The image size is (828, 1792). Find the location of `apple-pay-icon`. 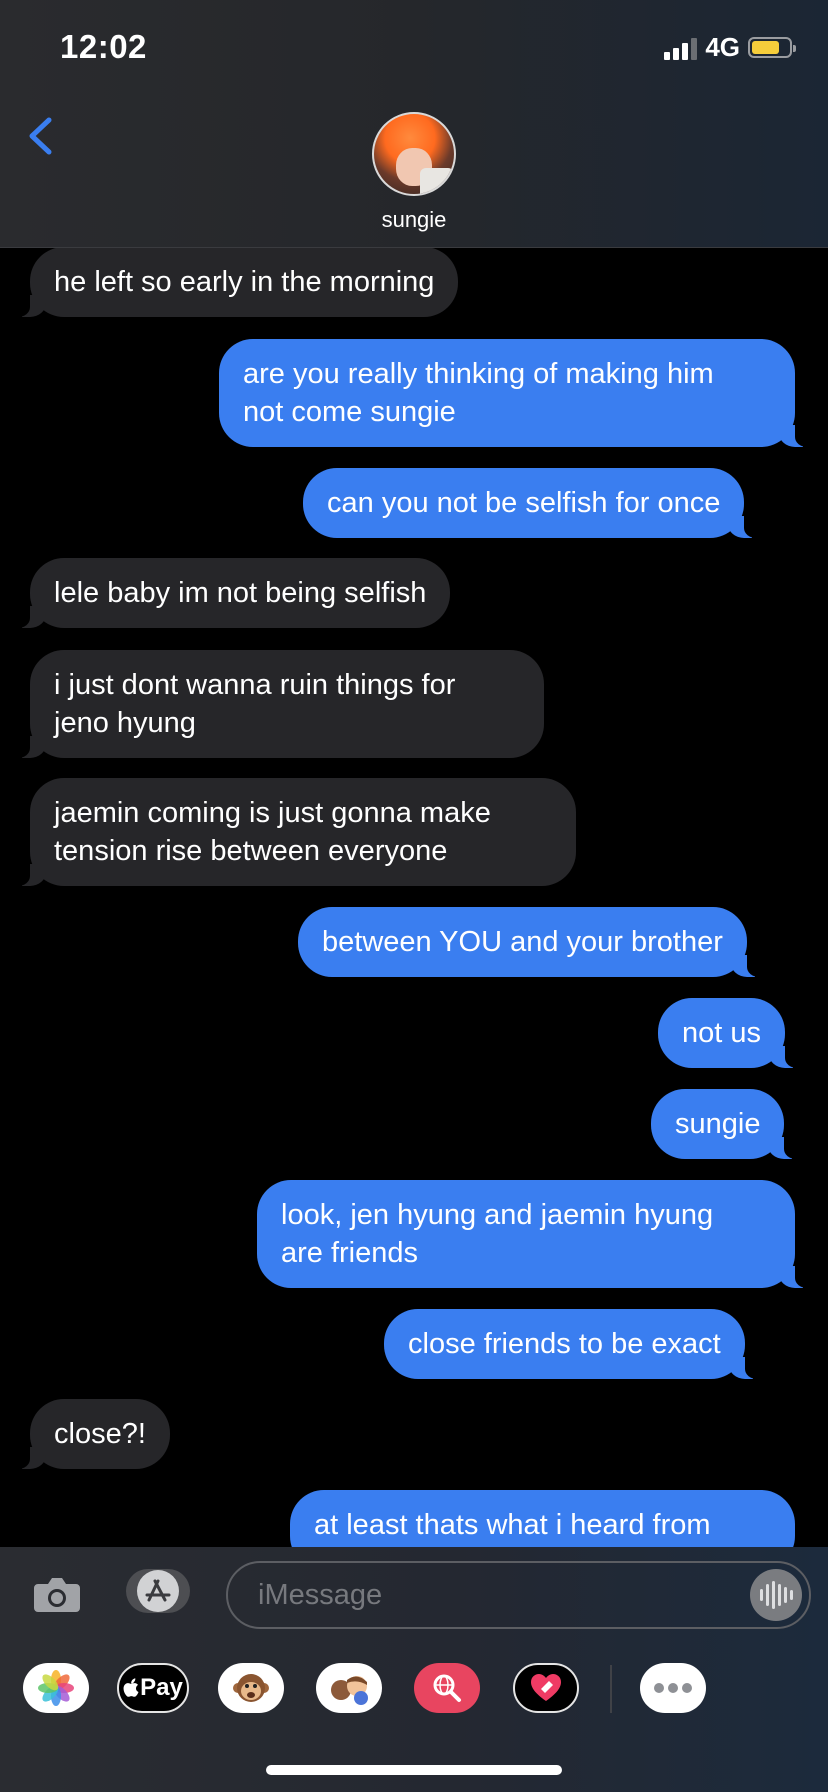

apple-pay-icon is located at coordinates (131, 1687).